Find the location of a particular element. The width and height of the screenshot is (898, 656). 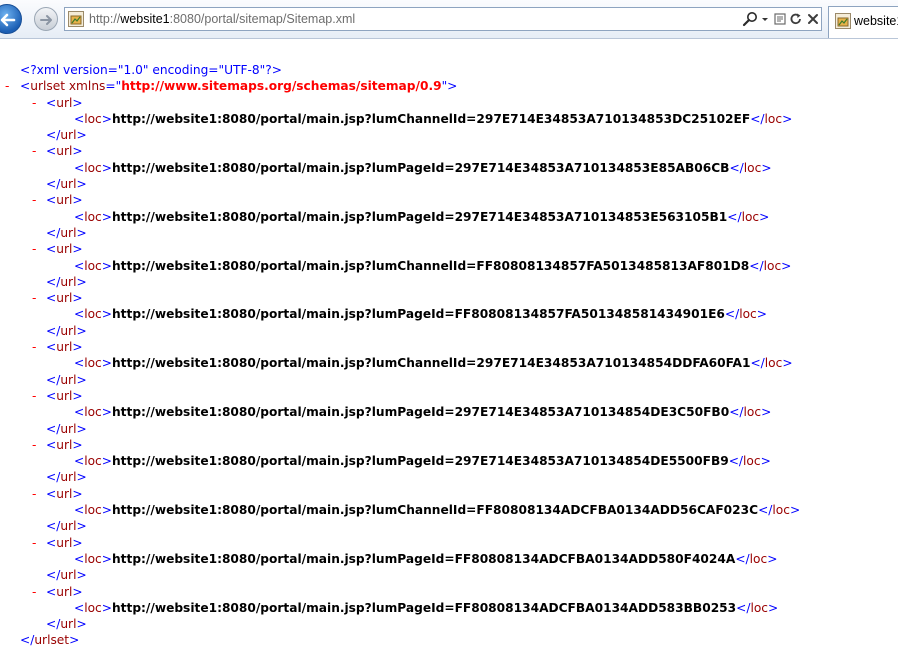

forward-button is located at coordinates (46, 19).